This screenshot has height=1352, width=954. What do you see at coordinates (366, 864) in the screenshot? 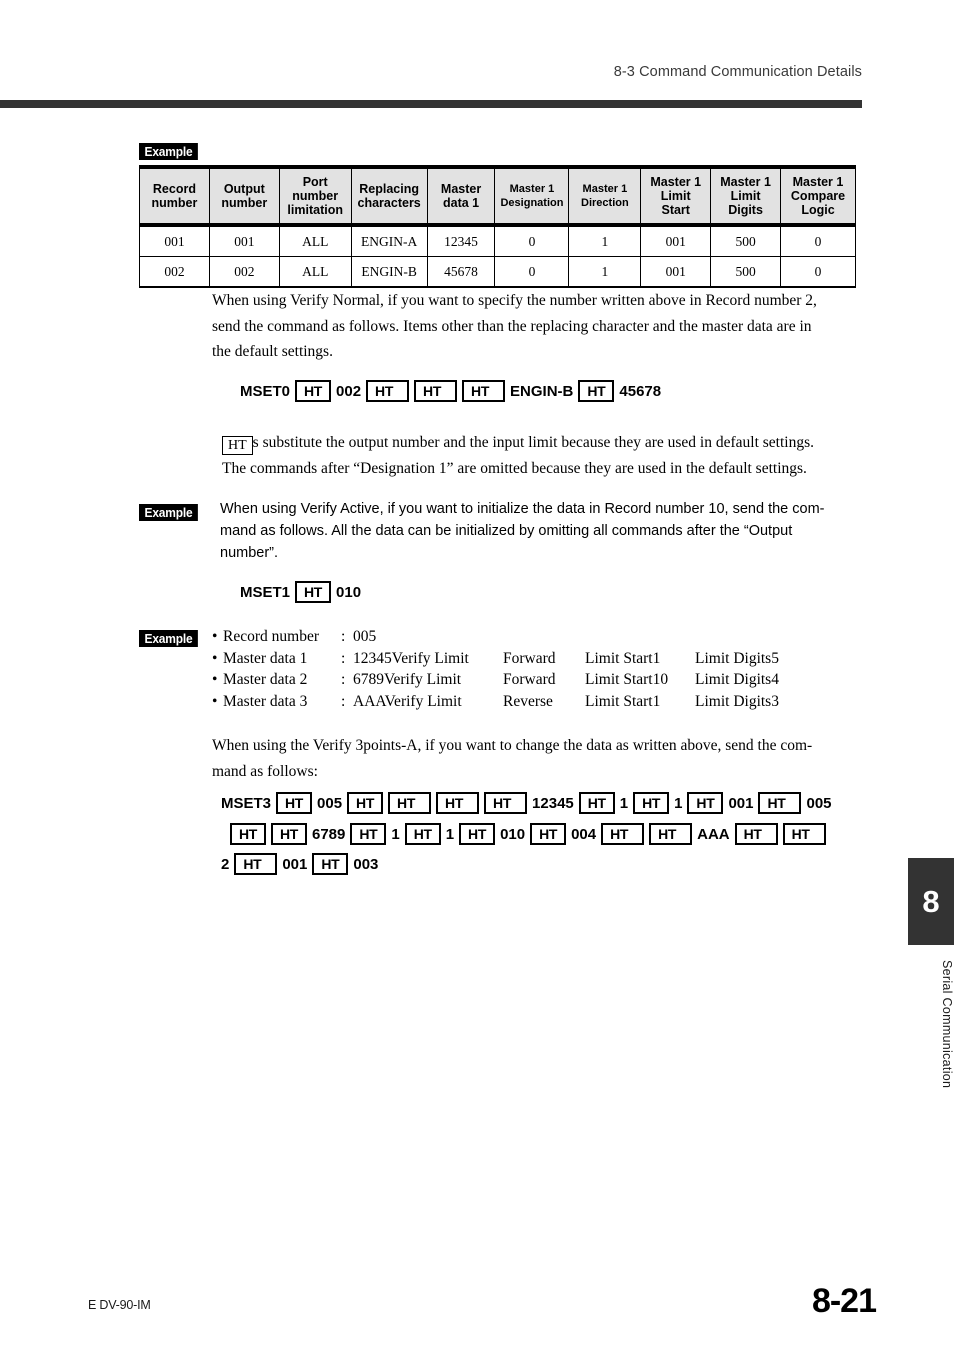
I see `cmd-token: 003` at bounding box center [366, 864].